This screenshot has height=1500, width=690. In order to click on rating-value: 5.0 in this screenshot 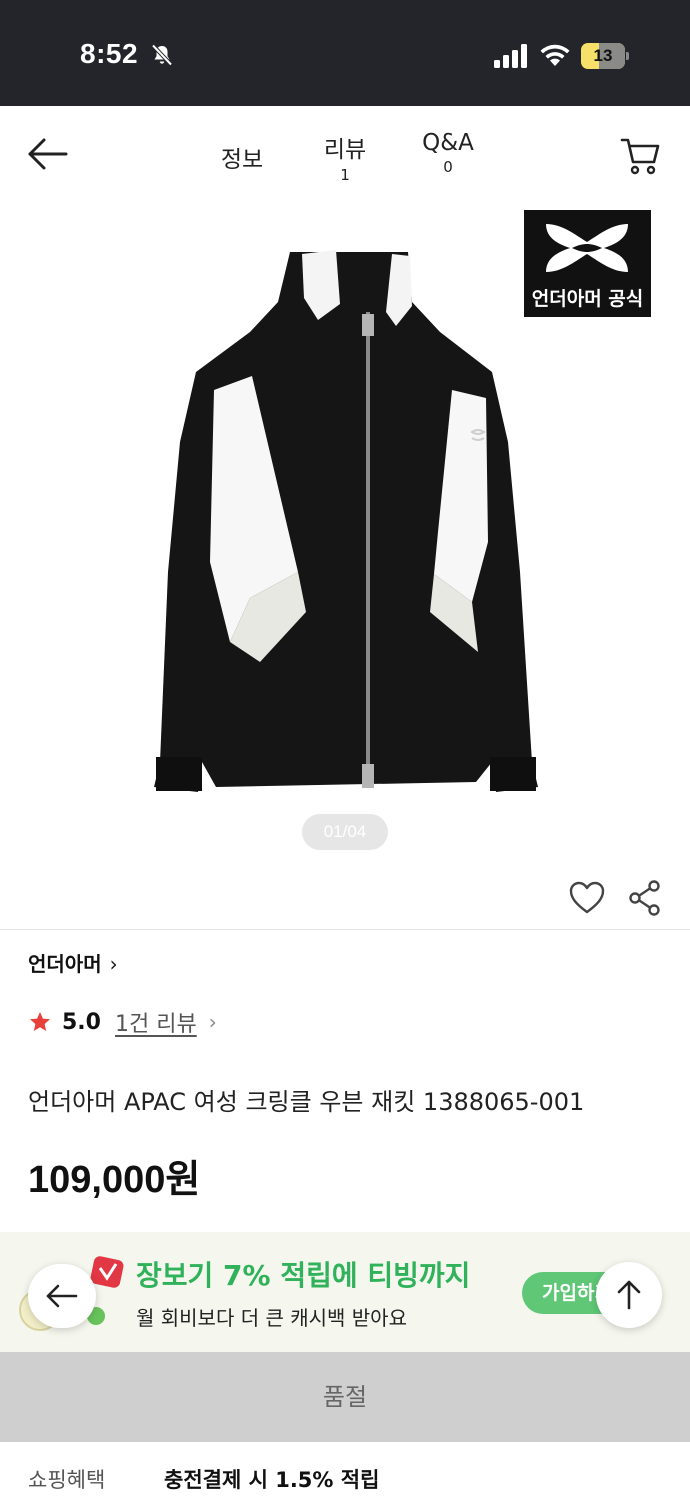, I will do `click(81, 1022)`.